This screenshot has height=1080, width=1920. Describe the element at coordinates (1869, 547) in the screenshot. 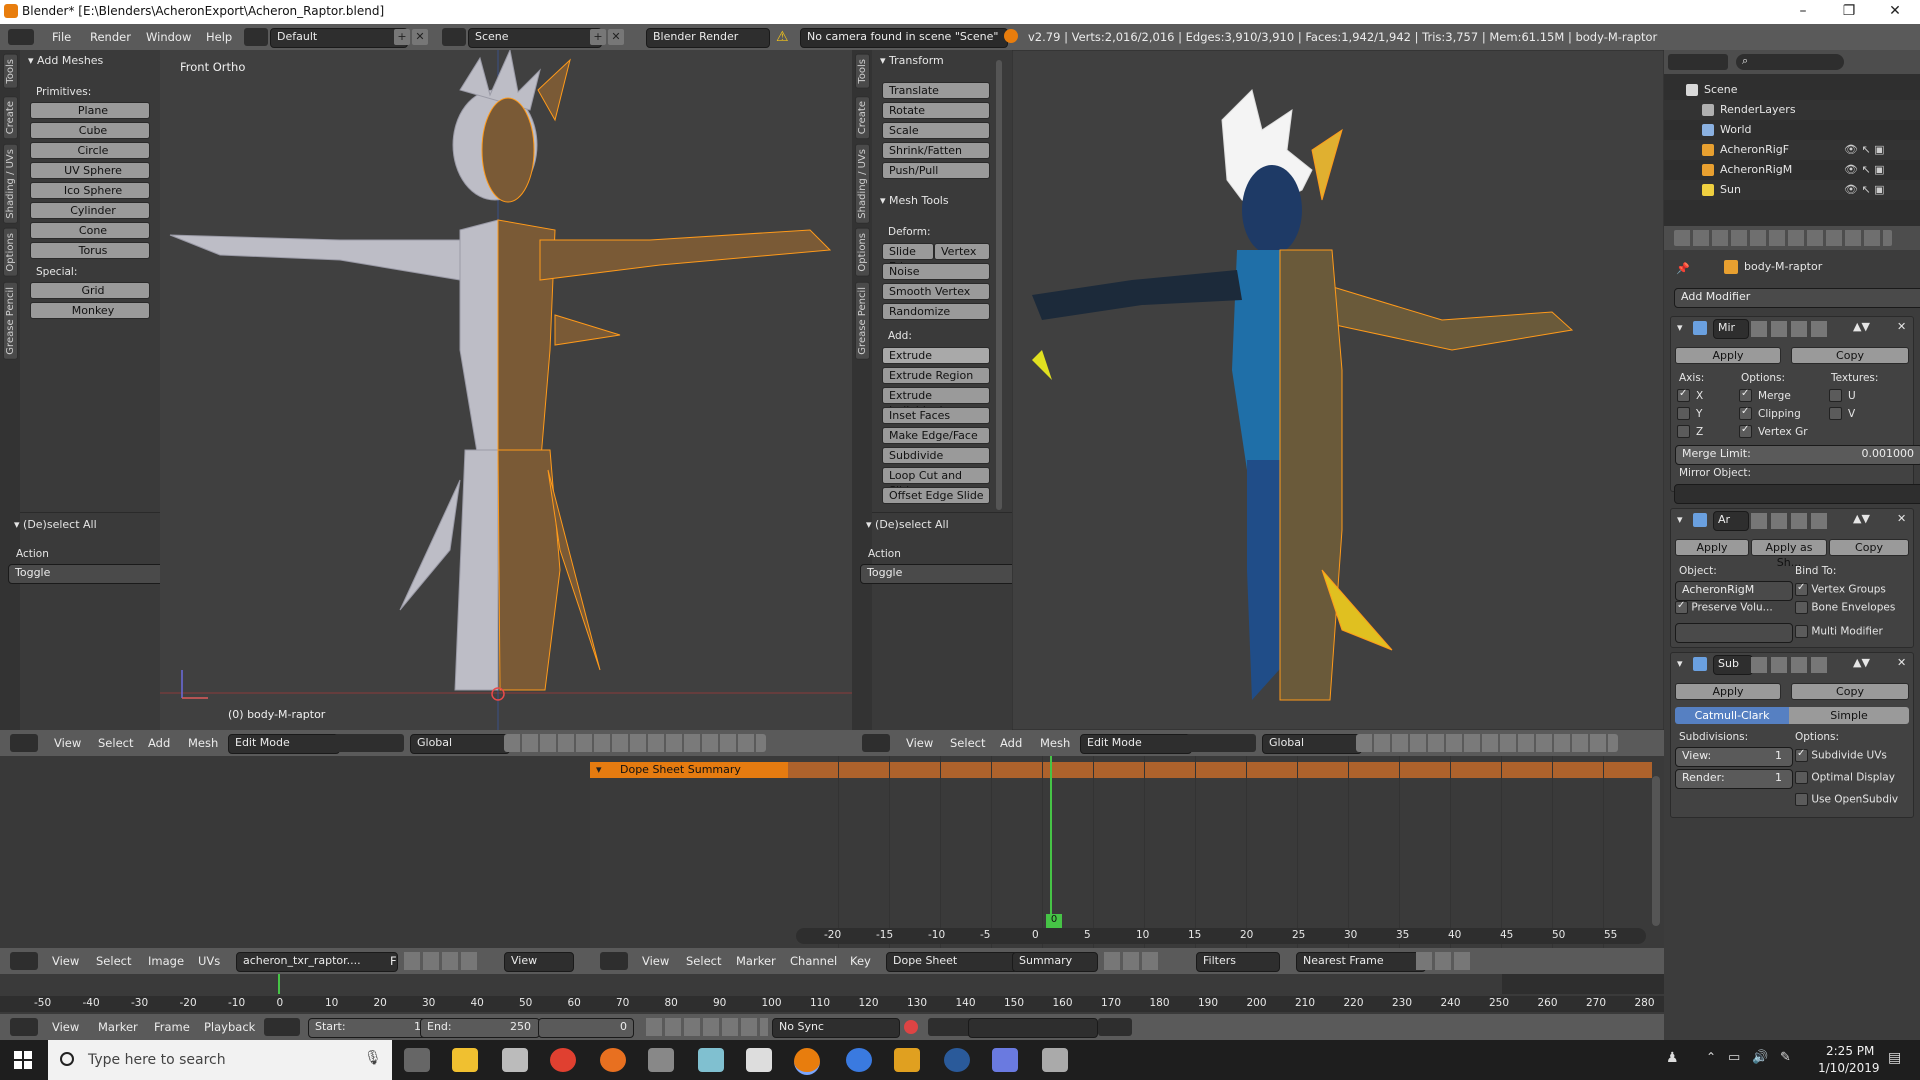

I see `armature-copy-button: Copy` at that location.